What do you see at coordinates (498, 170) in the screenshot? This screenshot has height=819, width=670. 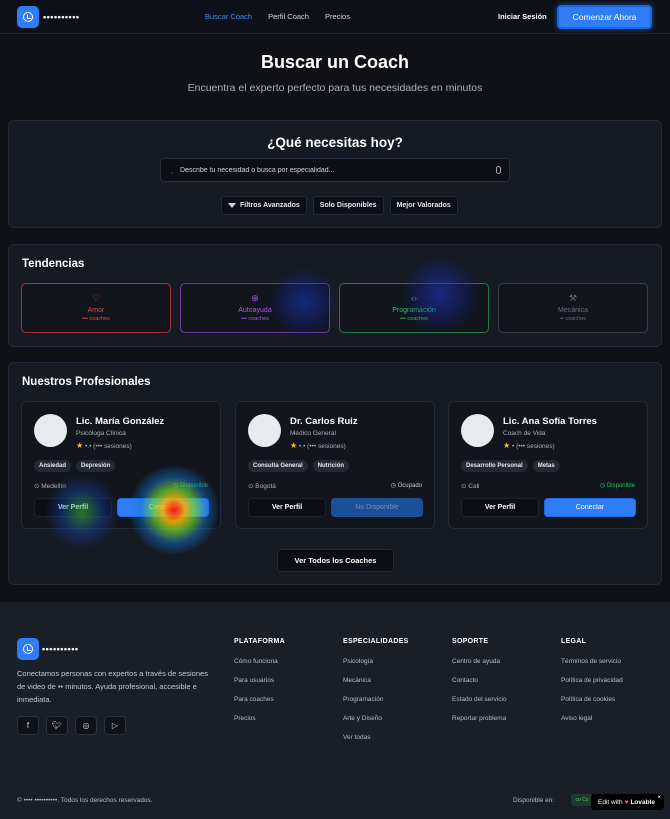 I see `microphone-icon` at bounding box center [498, 170].